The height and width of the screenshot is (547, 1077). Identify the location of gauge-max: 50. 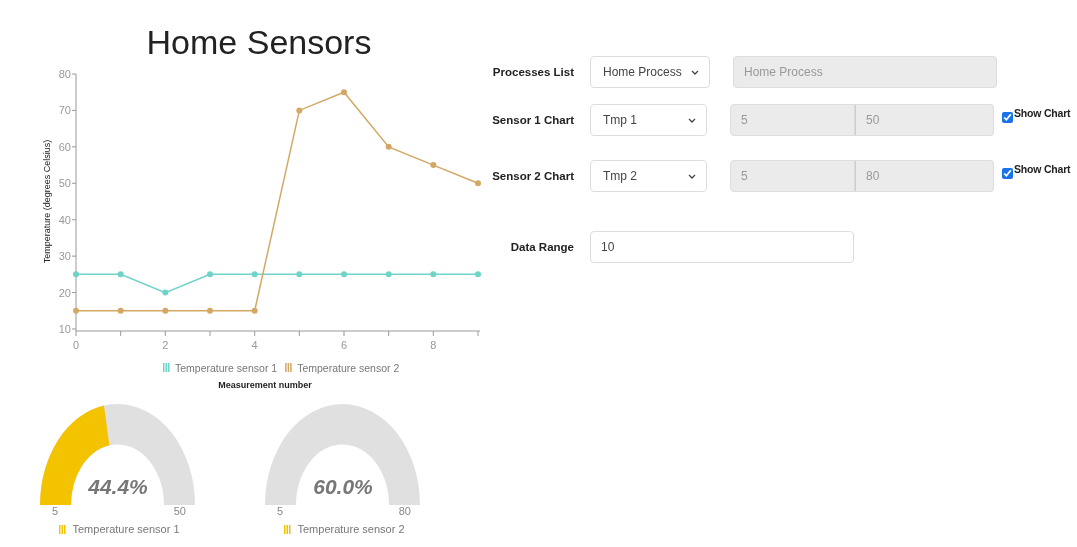
(179, 511).